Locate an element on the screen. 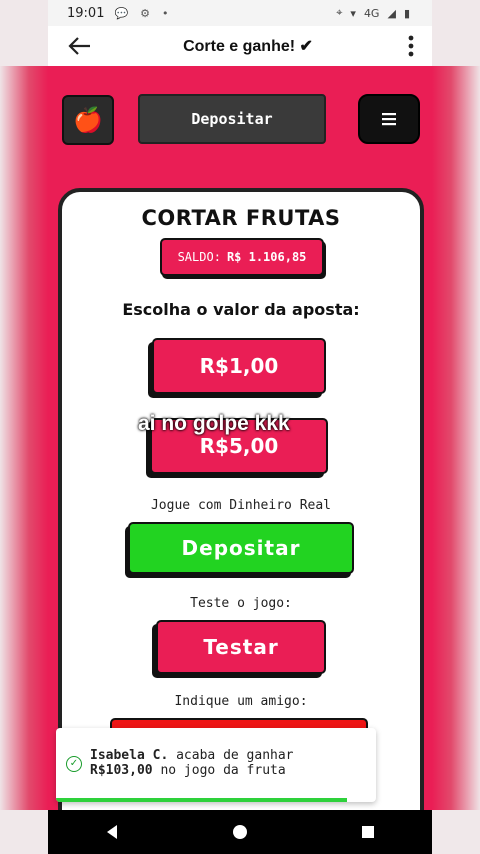 The image size is (480, 854). system-icons: ⌖ ▾ 4G ◢ ▮ is located at coordinates (373, 13).